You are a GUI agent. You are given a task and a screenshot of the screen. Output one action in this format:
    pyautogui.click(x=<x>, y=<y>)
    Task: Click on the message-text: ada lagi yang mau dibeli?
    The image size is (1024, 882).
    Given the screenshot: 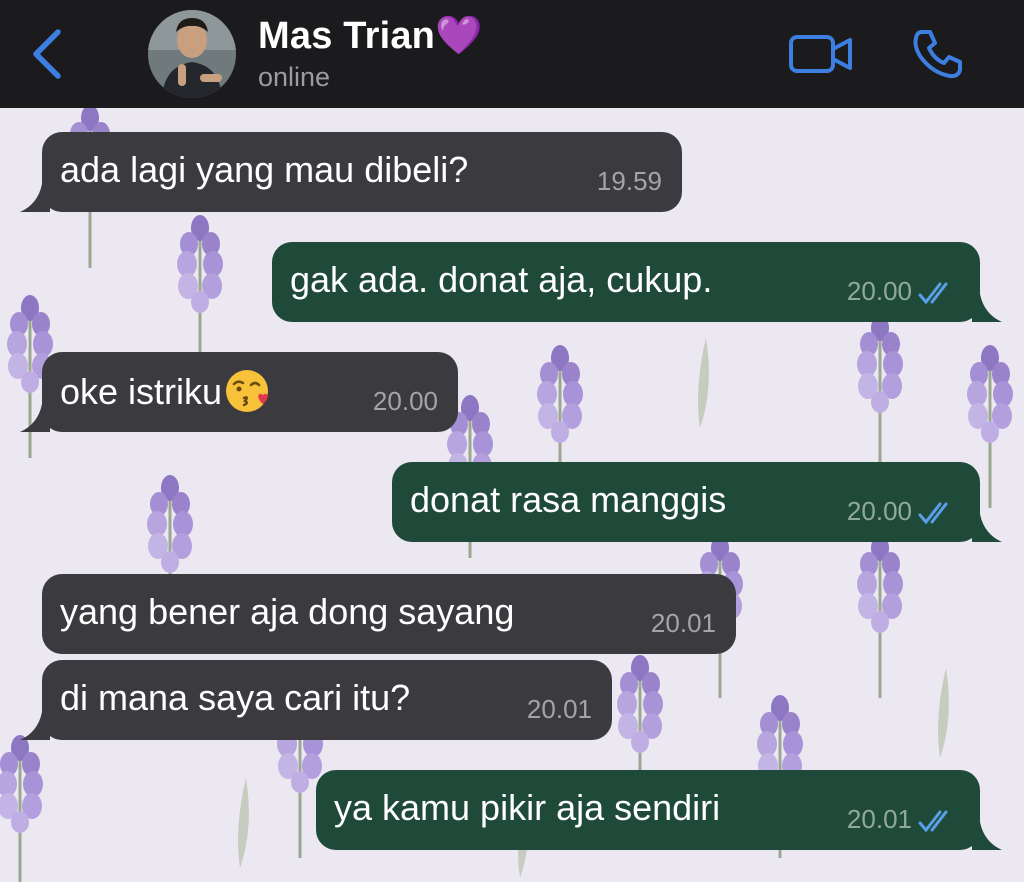 What is the action you would take?
    pyautogui.click(x=264, y=169)
    